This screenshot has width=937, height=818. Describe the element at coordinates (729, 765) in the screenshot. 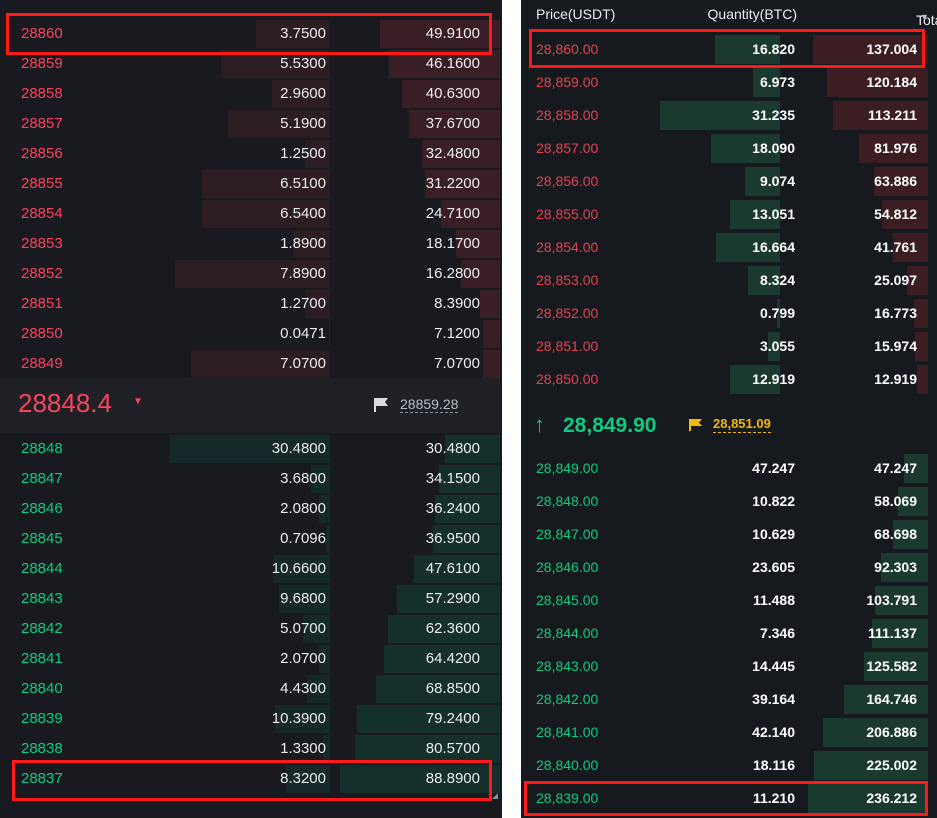

I see `bid-row: 28,840.00 18.116 225.002` at that location.